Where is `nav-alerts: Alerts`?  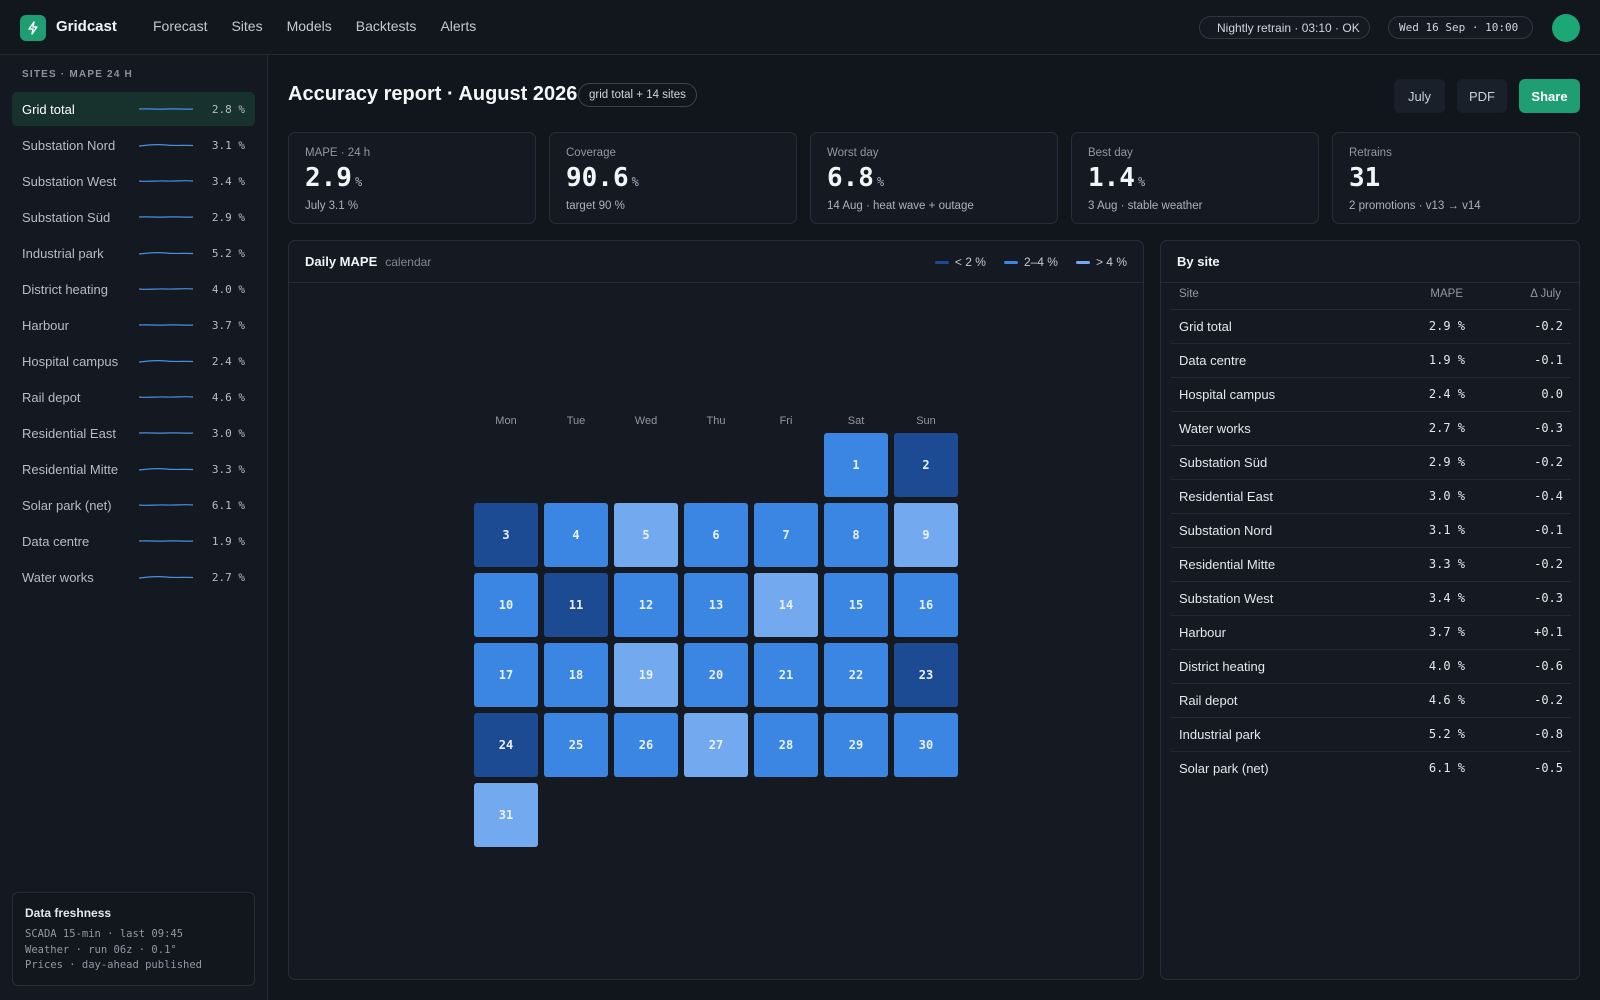 nav-alerts: Alerts is located at coordinates (458, 26).